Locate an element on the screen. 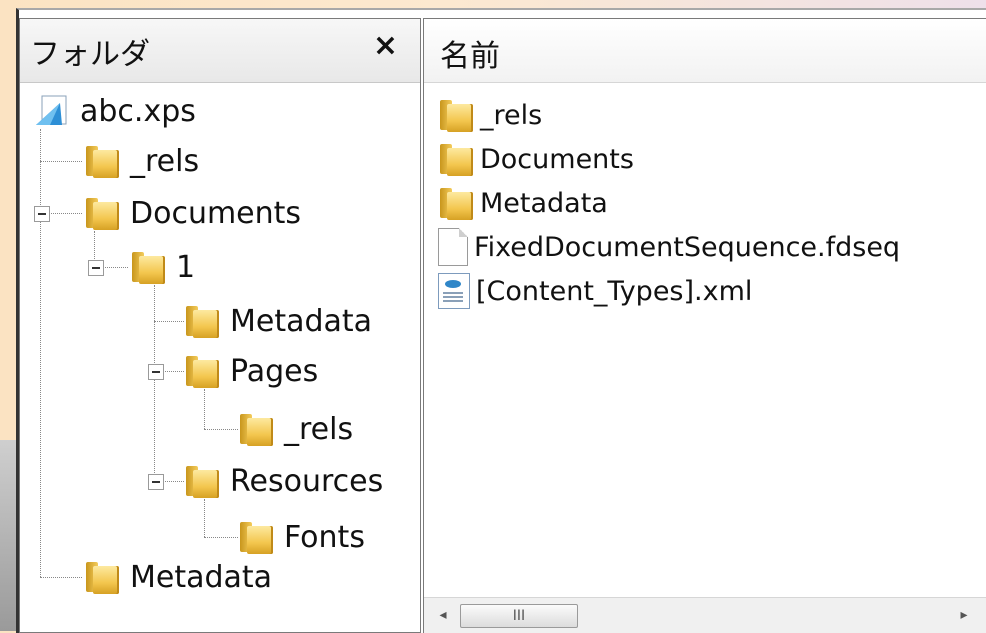  xml-file-icon is located at coordinates (454, 291).